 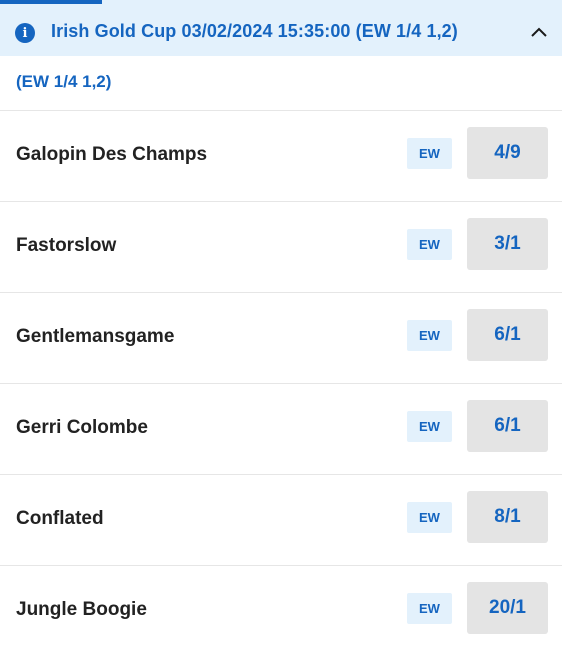 I want to click on runner-name: Gentlemansgame, so click(x=95, y=336).